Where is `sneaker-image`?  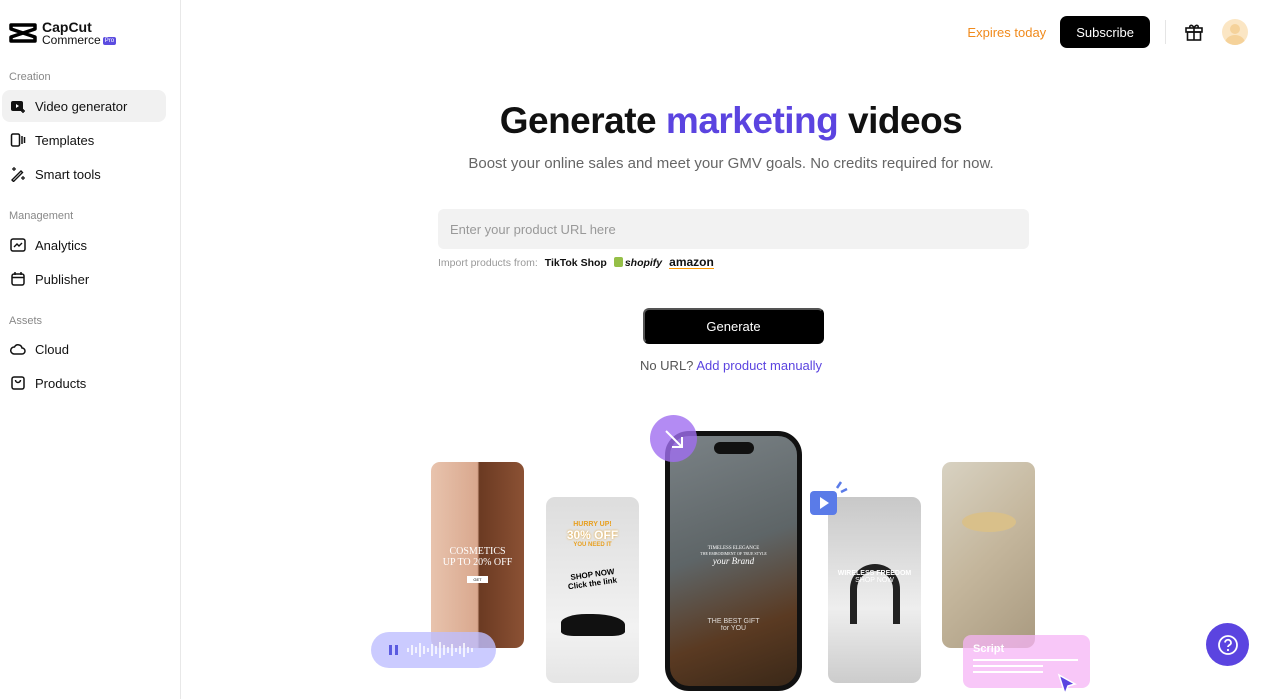 sneaker-image is located at coordinates (592, 625).